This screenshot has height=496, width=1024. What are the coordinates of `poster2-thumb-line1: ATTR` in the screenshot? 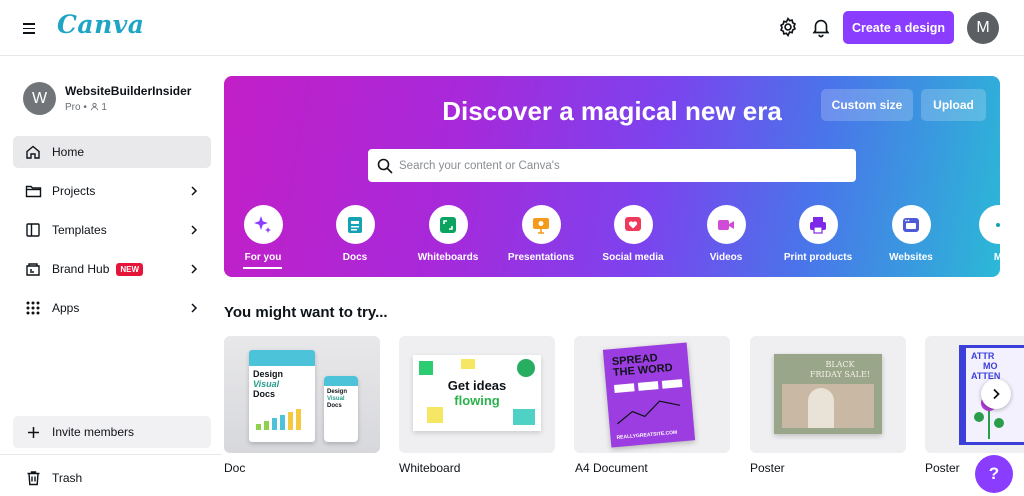 It's located at (983, 356).